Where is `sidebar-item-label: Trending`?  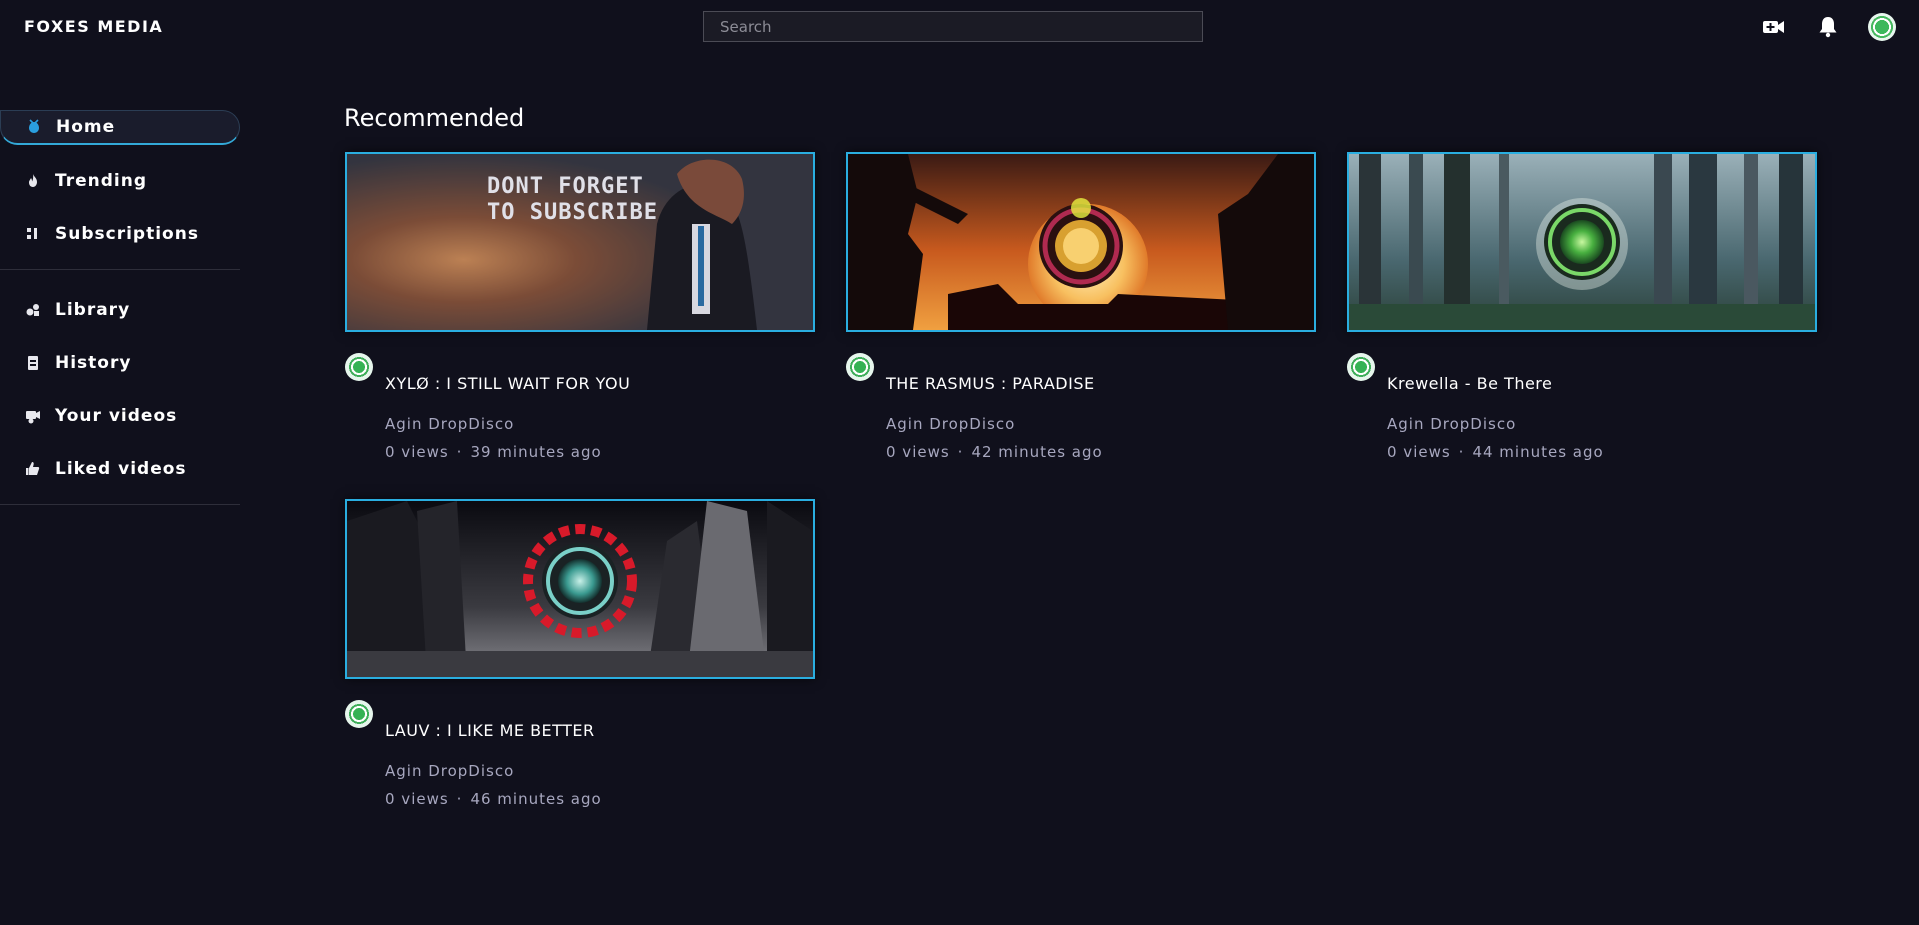 sidebar-item-label: Trending is located at coordinates (101, 180).